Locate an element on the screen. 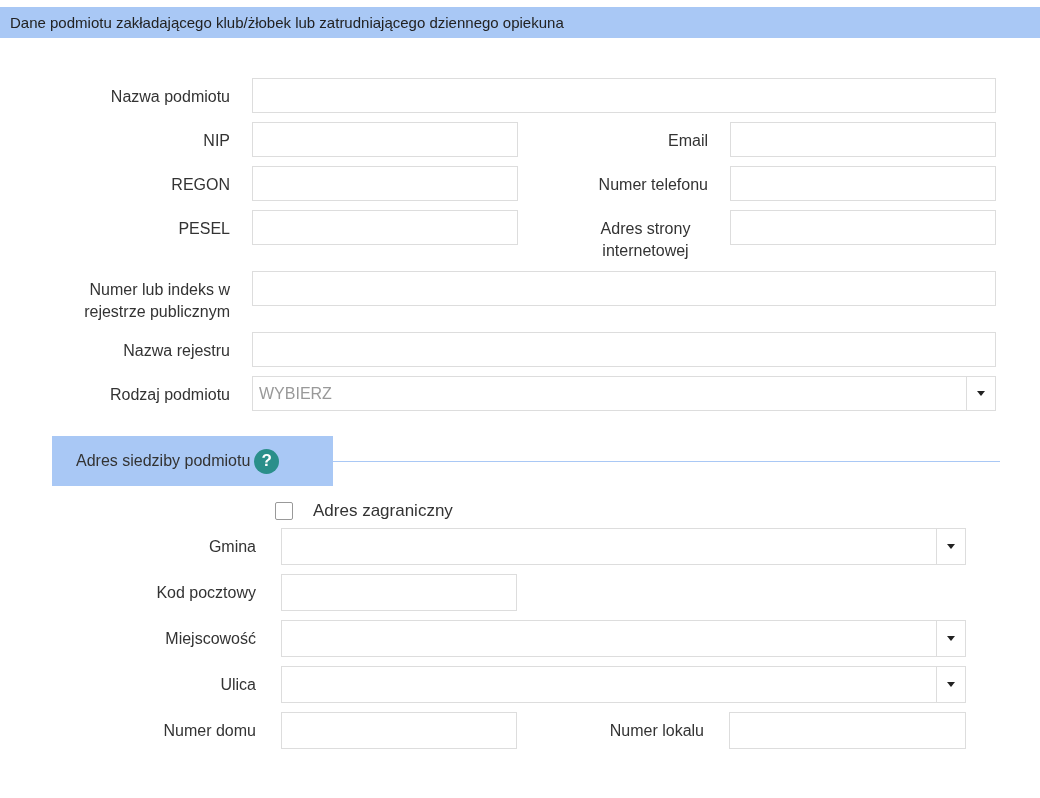 The height and width of the screenshot is (798, 1040). field-label: Kod pocztowy is located at coordinates (206, 593).